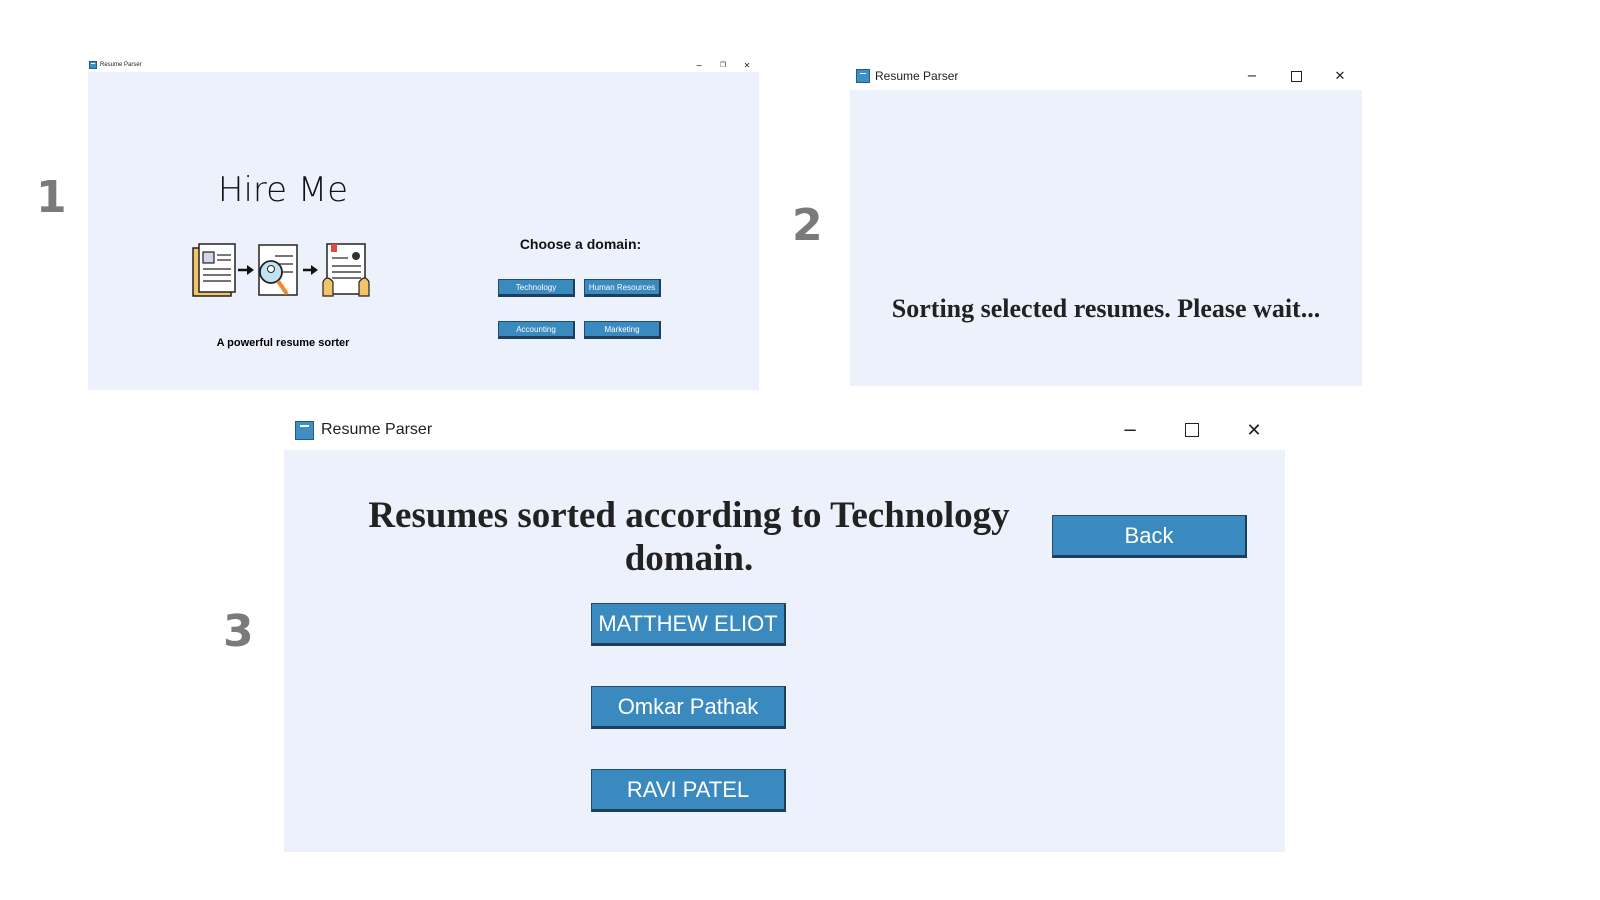  Describe the element at coordinates (688, 790) in the screenshot. I see `candidate-button-3: RAVI PATEL` at that location.